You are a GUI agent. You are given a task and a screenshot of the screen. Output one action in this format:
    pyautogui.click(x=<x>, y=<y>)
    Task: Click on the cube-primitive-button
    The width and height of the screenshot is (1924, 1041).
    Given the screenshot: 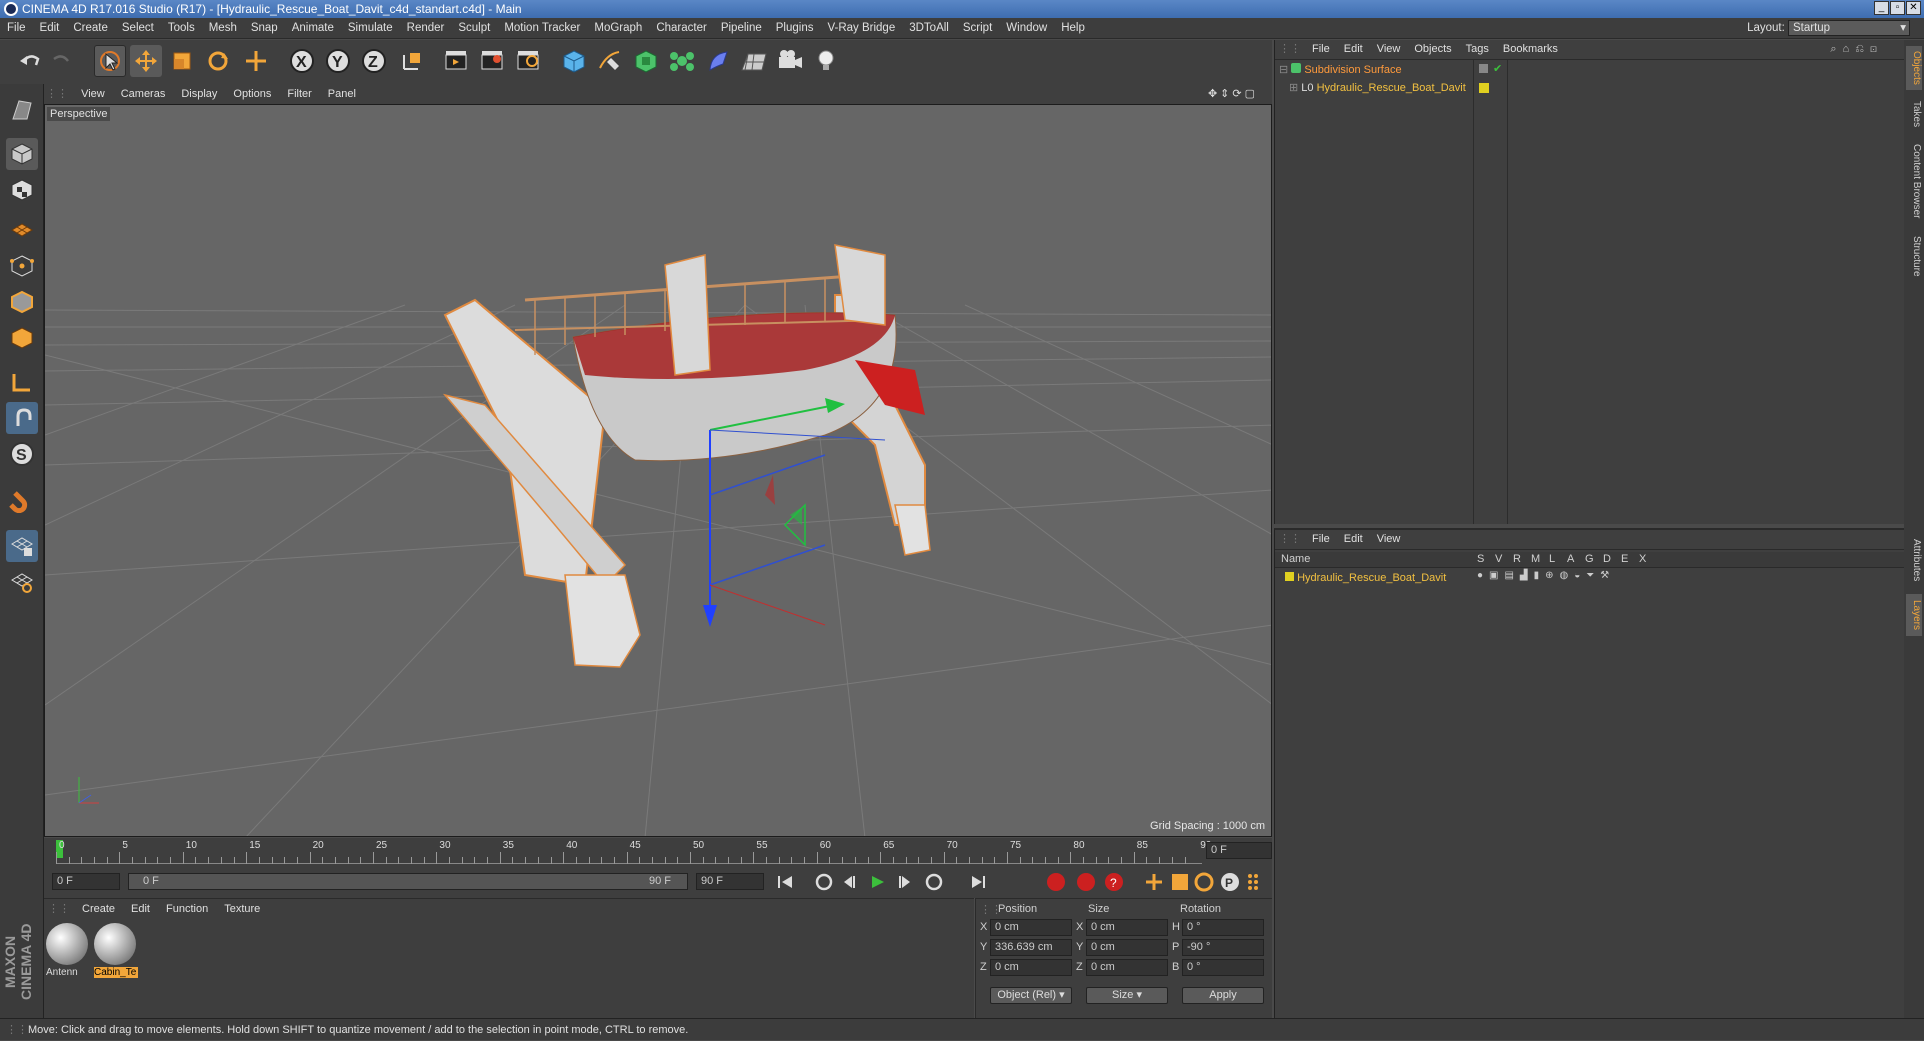 What is the action you would take?
    pyautogui.click(x=574, y=61)
    